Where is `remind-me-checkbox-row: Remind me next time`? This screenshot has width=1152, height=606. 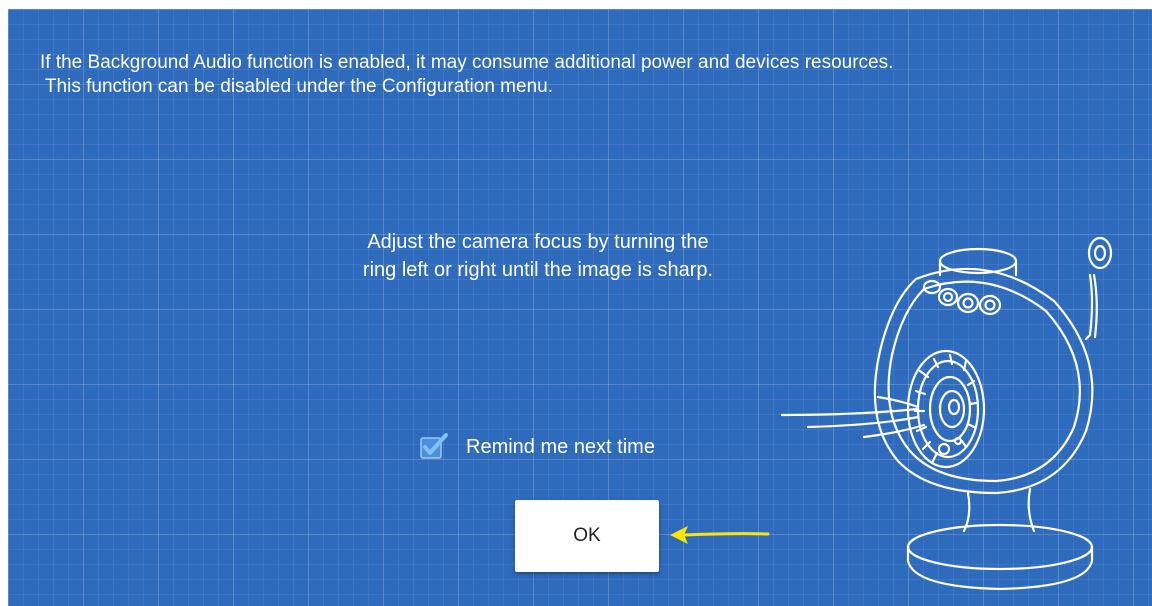
remind-me-checkbox-row: Remind me next time is located at coordinates (537, 447).